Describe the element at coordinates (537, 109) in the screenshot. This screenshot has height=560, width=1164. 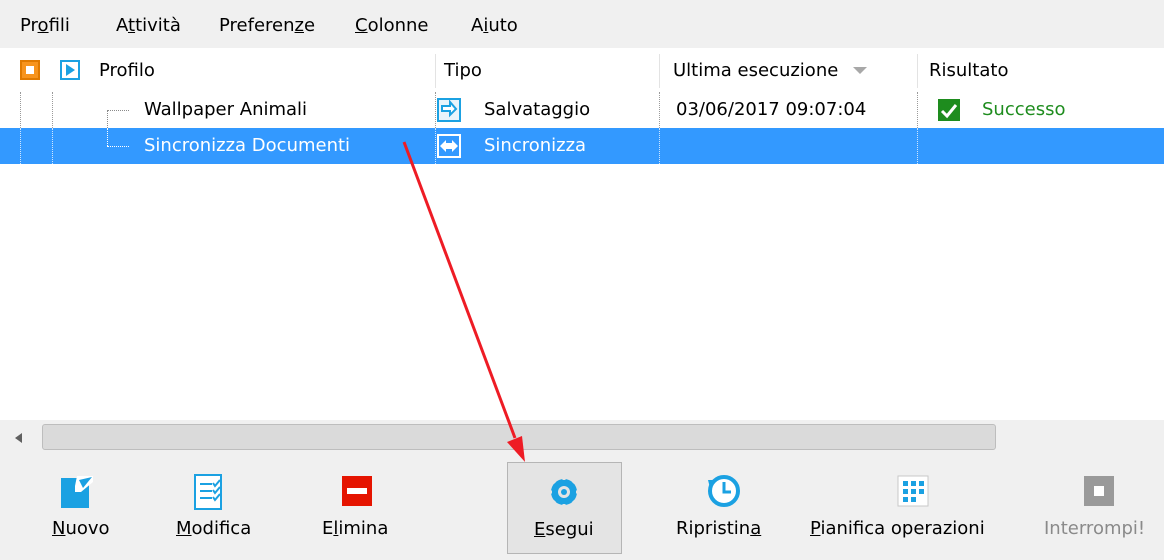
I see `profile-type: Salvataggio` at that location.